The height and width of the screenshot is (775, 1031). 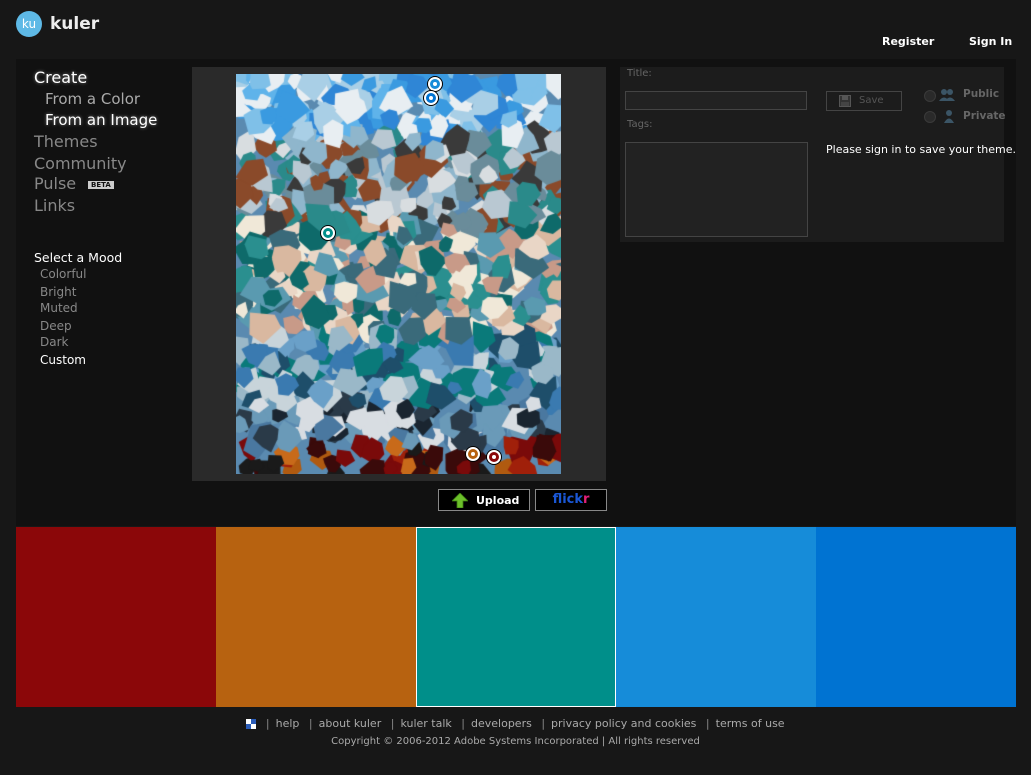 What do you see at coordinates (516, 617) in the screenshot?
I see `color-swatch-3-selected` at bounding box center [516, 617].